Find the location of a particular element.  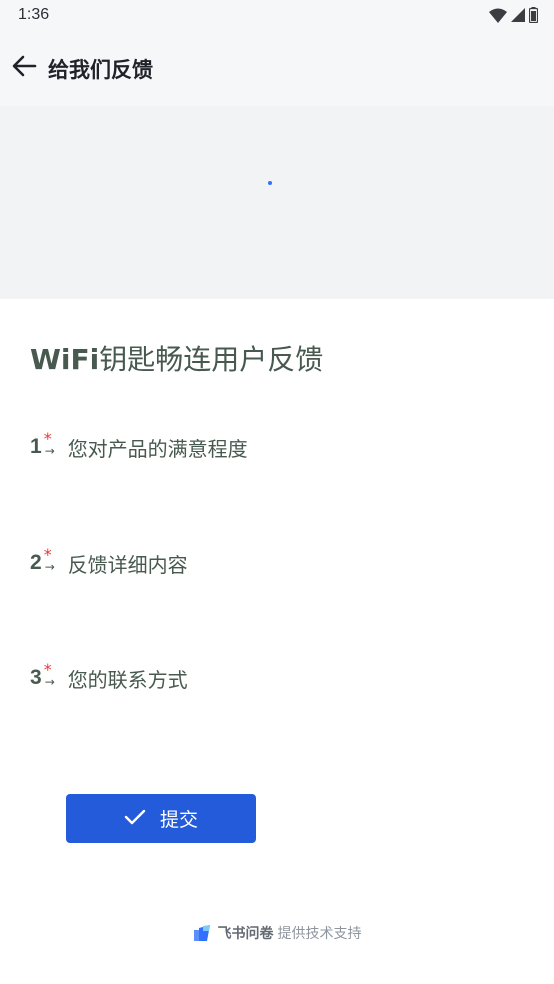

status-time: 1:36 is located at coordinates (34, 14).